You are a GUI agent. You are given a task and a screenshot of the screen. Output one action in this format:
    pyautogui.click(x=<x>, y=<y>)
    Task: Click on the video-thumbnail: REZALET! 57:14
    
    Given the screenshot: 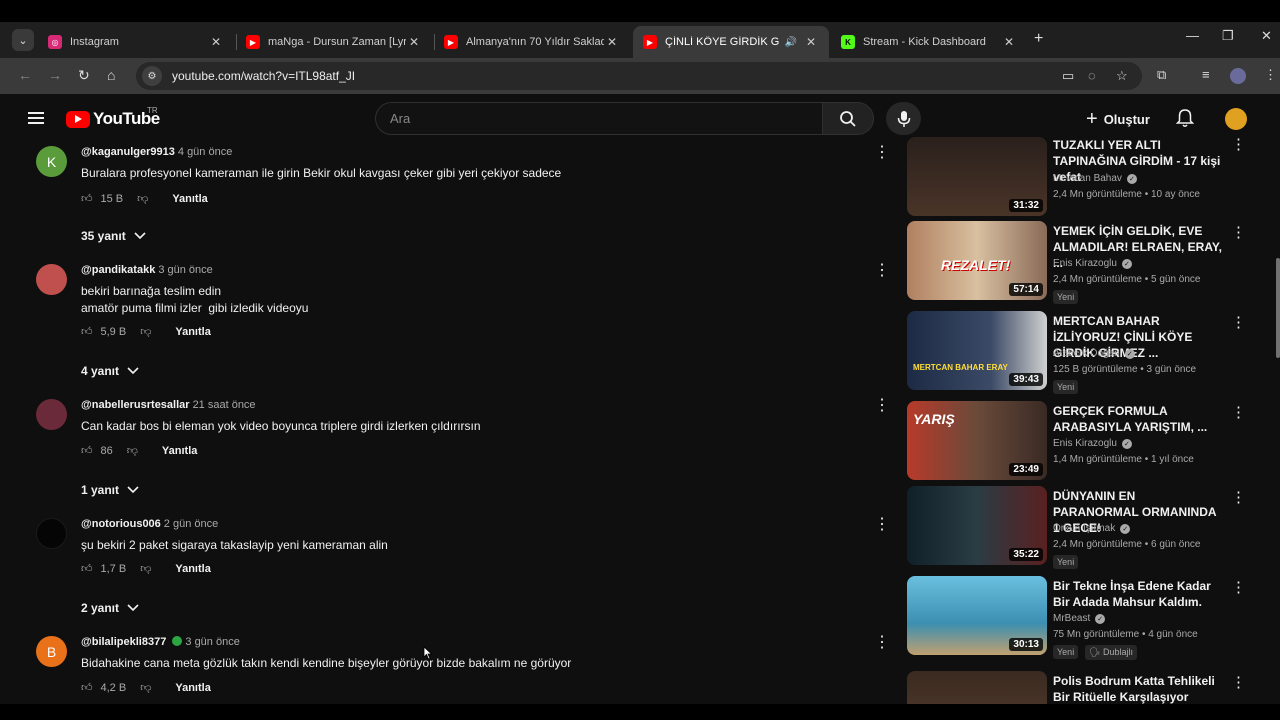 What is the action you would take?
    pyautogui.click(x=977, y=260)
    